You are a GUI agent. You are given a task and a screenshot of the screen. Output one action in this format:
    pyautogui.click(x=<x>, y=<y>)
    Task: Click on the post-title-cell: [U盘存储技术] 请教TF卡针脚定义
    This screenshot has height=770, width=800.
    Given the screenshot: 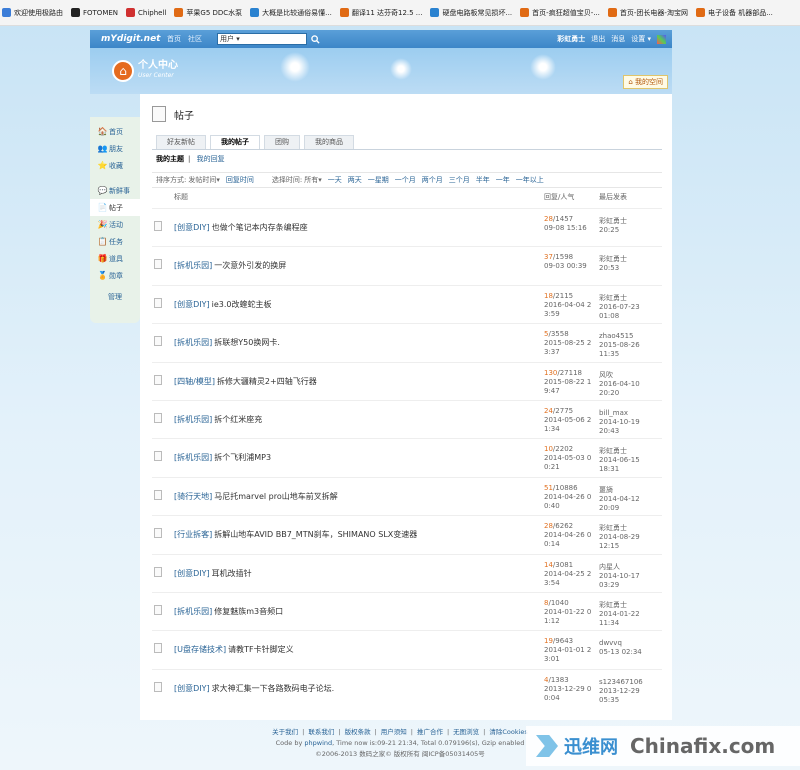 What is the action you would take?
    pyautogui.click(x=234, y=649)
    